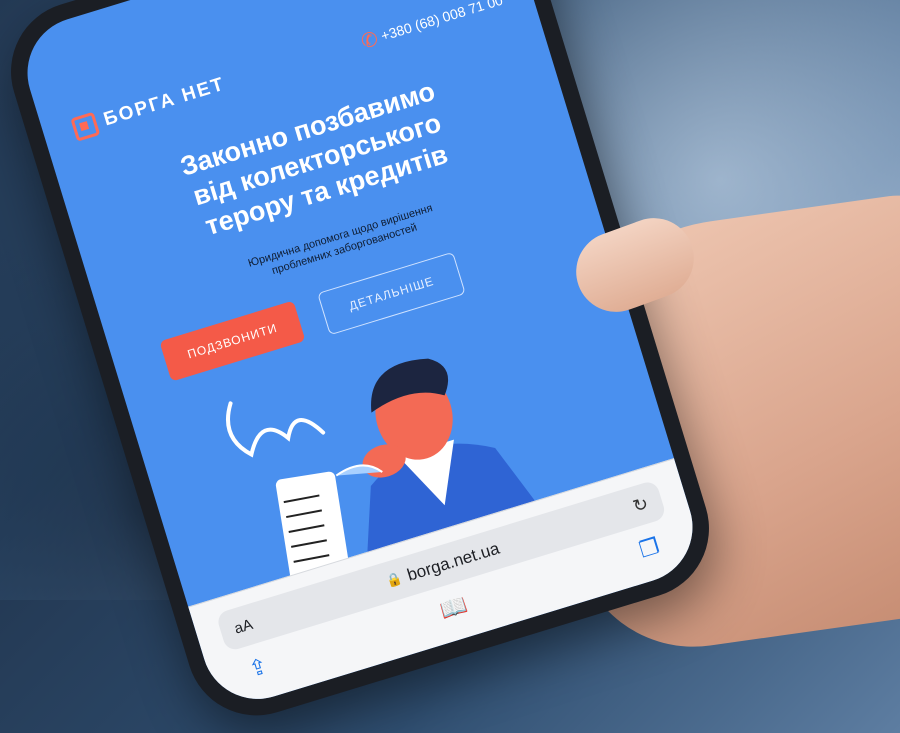 The image size is (900, 733). I want to click on phone-link: ✆ +380 (68) 008 71 00, so click(432, 27).